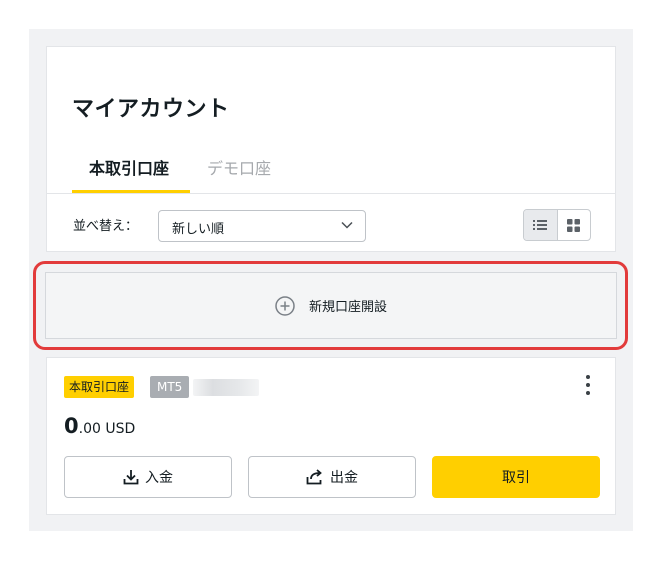 The image size is (663, 561). I want to click on withdraw-label: 出金, so click(344, 478).